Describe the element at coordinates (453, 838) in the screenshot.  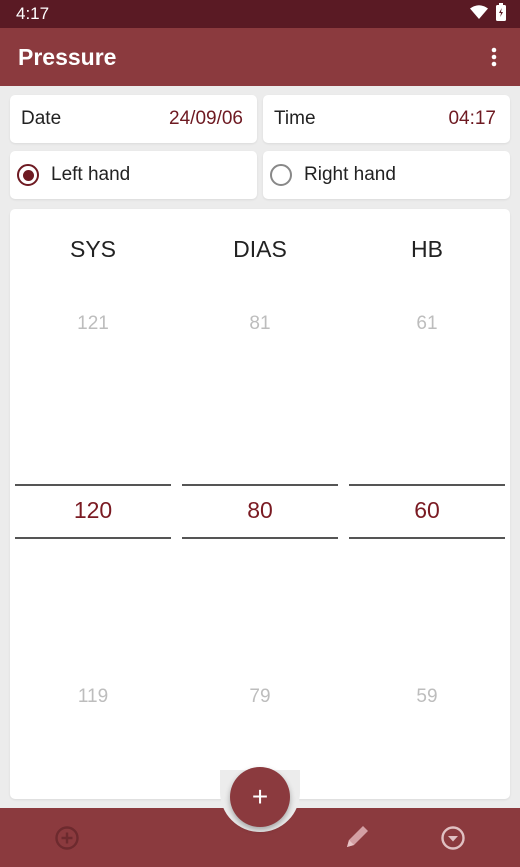
I see `chevron-down-circle-icon` at that location.